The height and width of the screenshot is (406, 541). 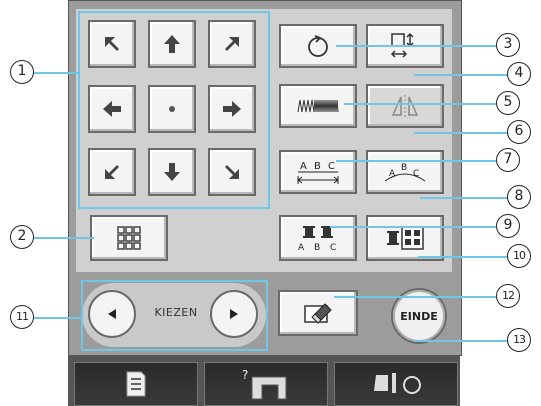 What do you see at coordinates (508, 103) in the screenshot?
I see `callout-5: 5` at bounding box center [508, 103].